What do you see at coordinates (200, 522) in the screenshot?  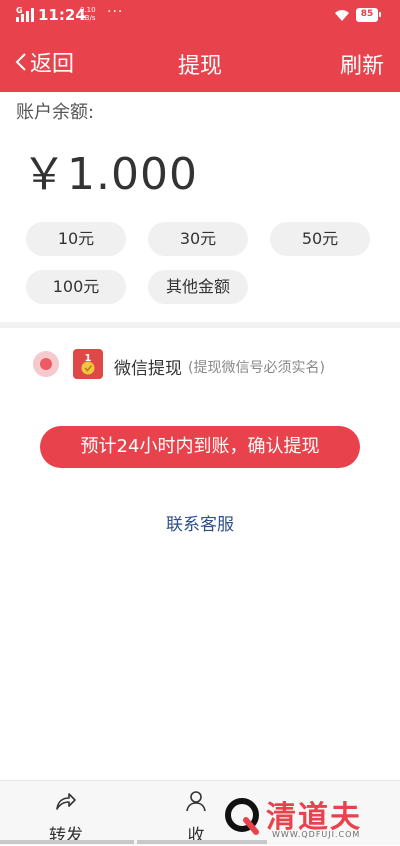 I see `contact-support-link: 联系客服` at bounding box center [200, 522].